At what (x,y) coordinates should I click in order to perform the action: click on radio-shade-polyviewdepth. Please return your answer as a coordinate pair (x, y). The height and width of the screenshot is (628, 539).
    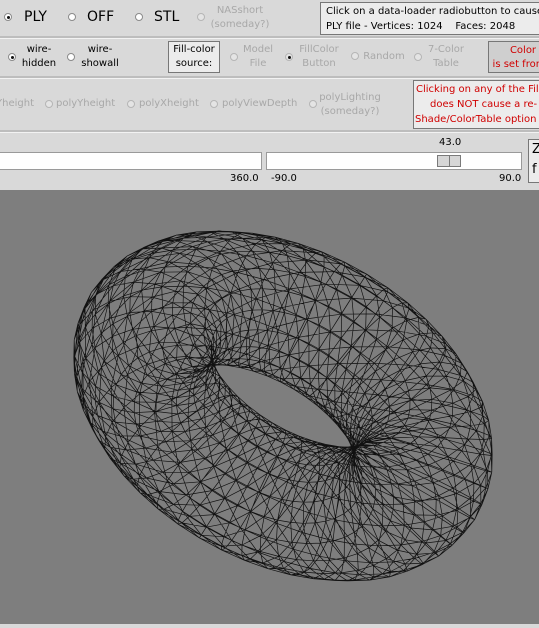
    Looking at the image, I should click on (214, 104).